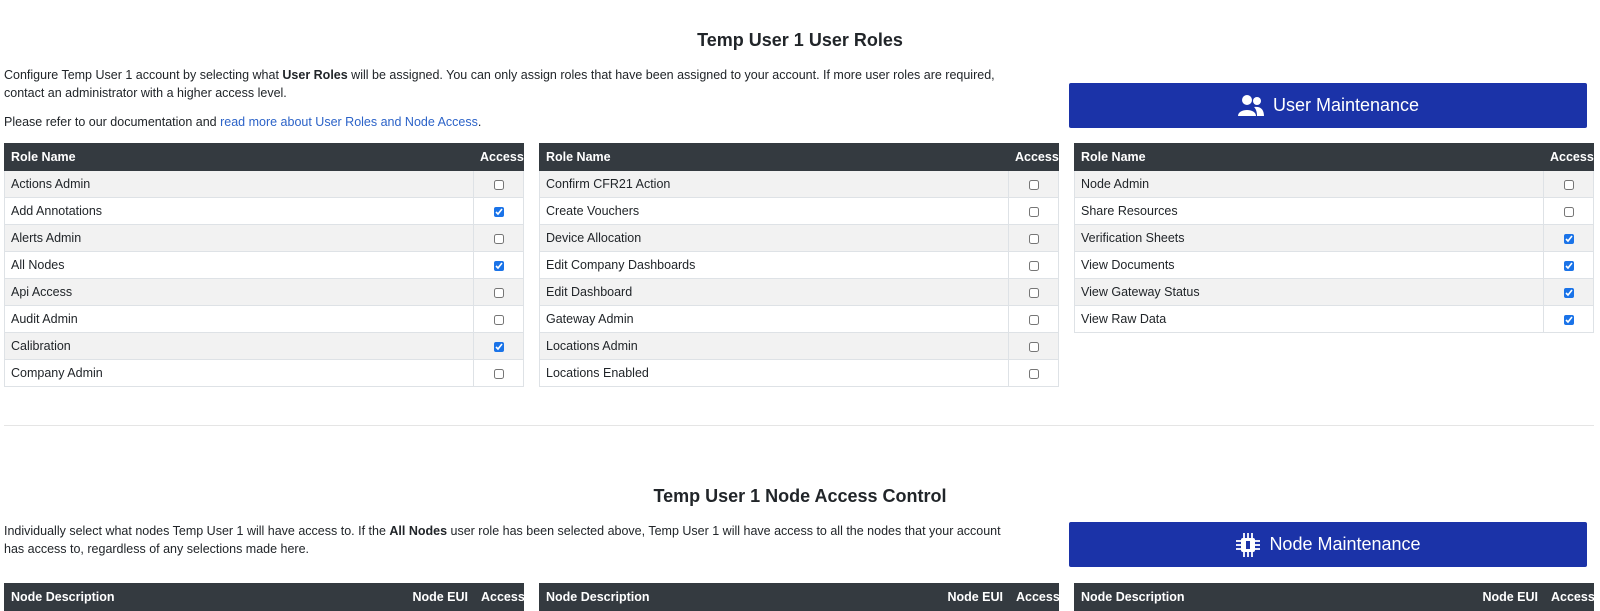 The width and height of the screenshot is (1600, 611). What do you see at coordinates (774, 265) in the screenshot?
I see `role-name: Edit Company Dashboards` at bounding box center [774, 265].